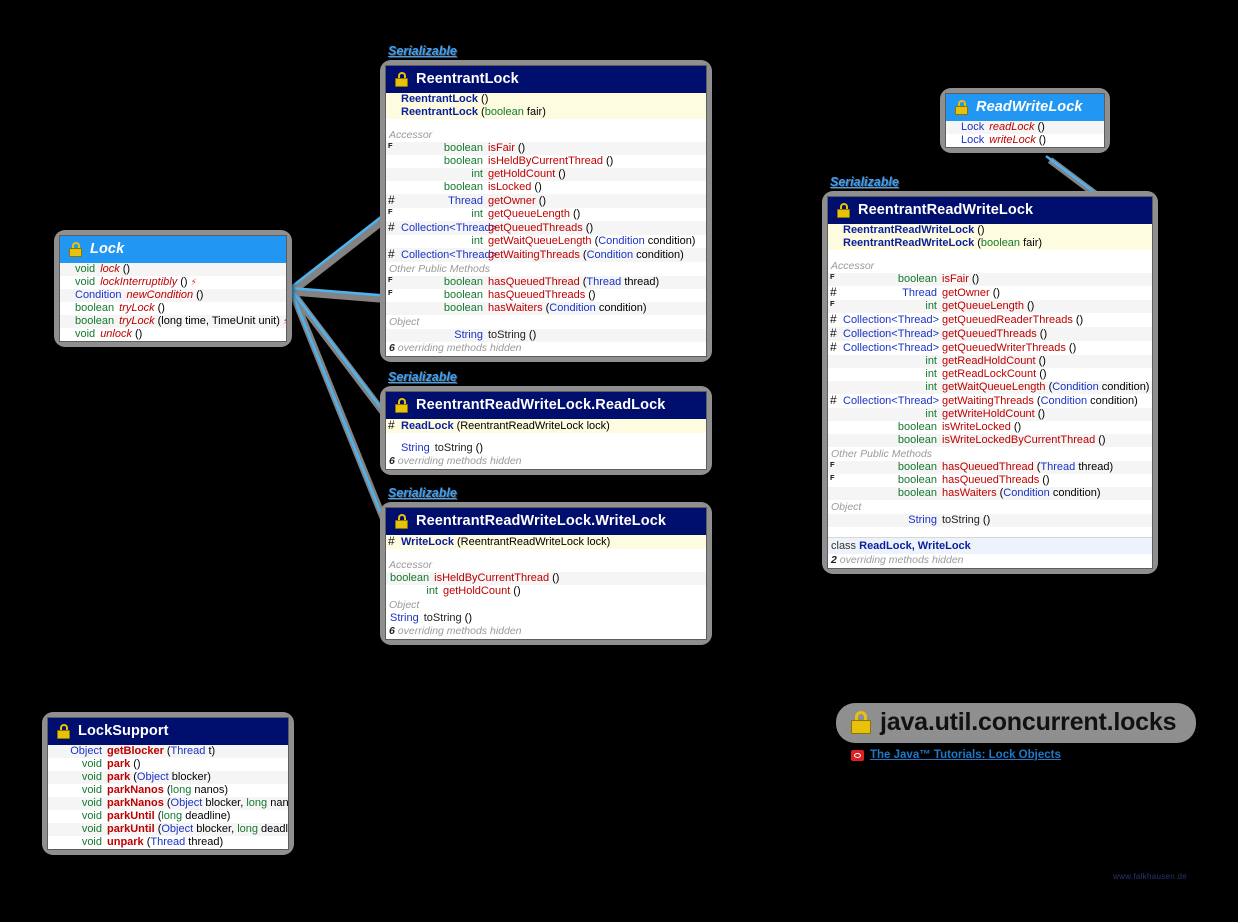  I want to click on method-row: void park(), so click(168, 764).